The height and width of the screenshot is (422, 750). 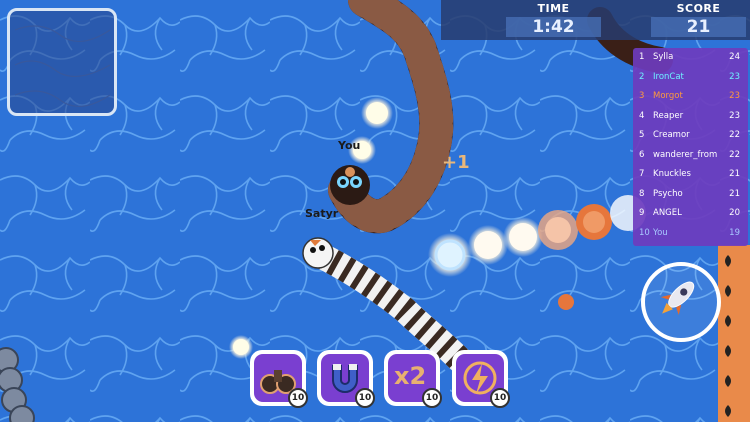 I want to click on leaderboard-score: 19, so click(x=734, y=232).